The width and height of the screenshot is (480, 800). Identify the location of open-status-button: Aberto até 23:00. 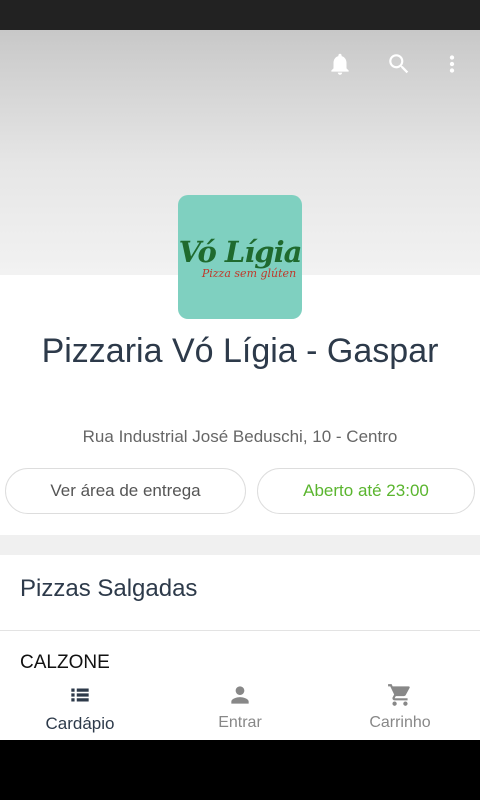
(366, 491).